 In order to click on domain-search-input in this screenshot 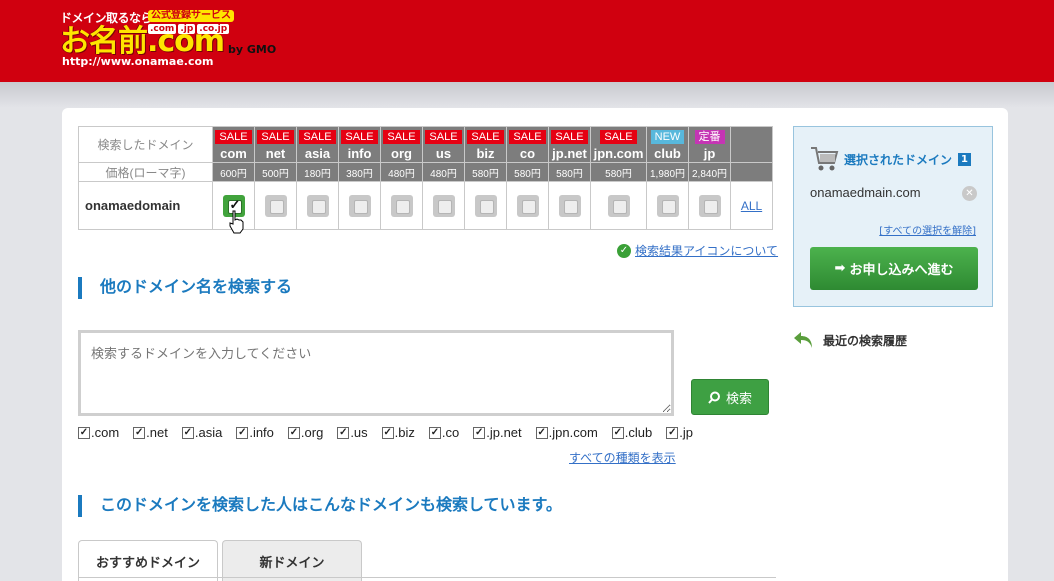, I will do `click(376, 373)`.